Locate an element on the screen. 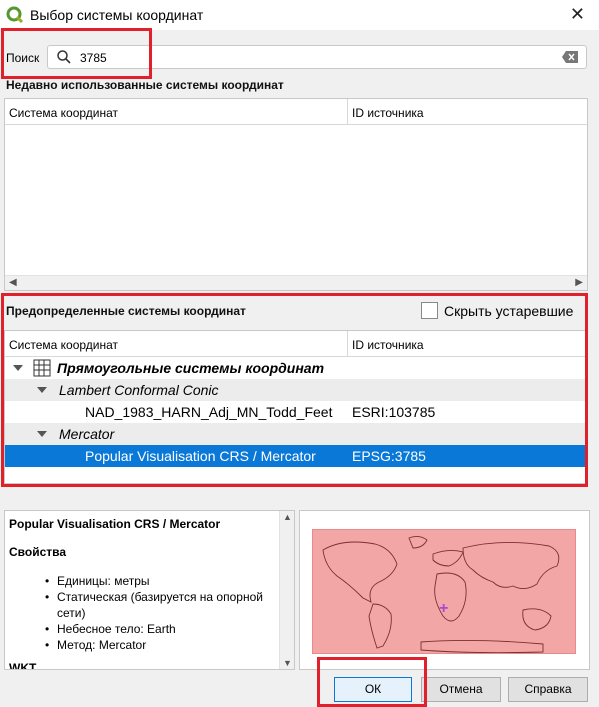  cancel-button: Отмена is located at coordinates (461, 689).